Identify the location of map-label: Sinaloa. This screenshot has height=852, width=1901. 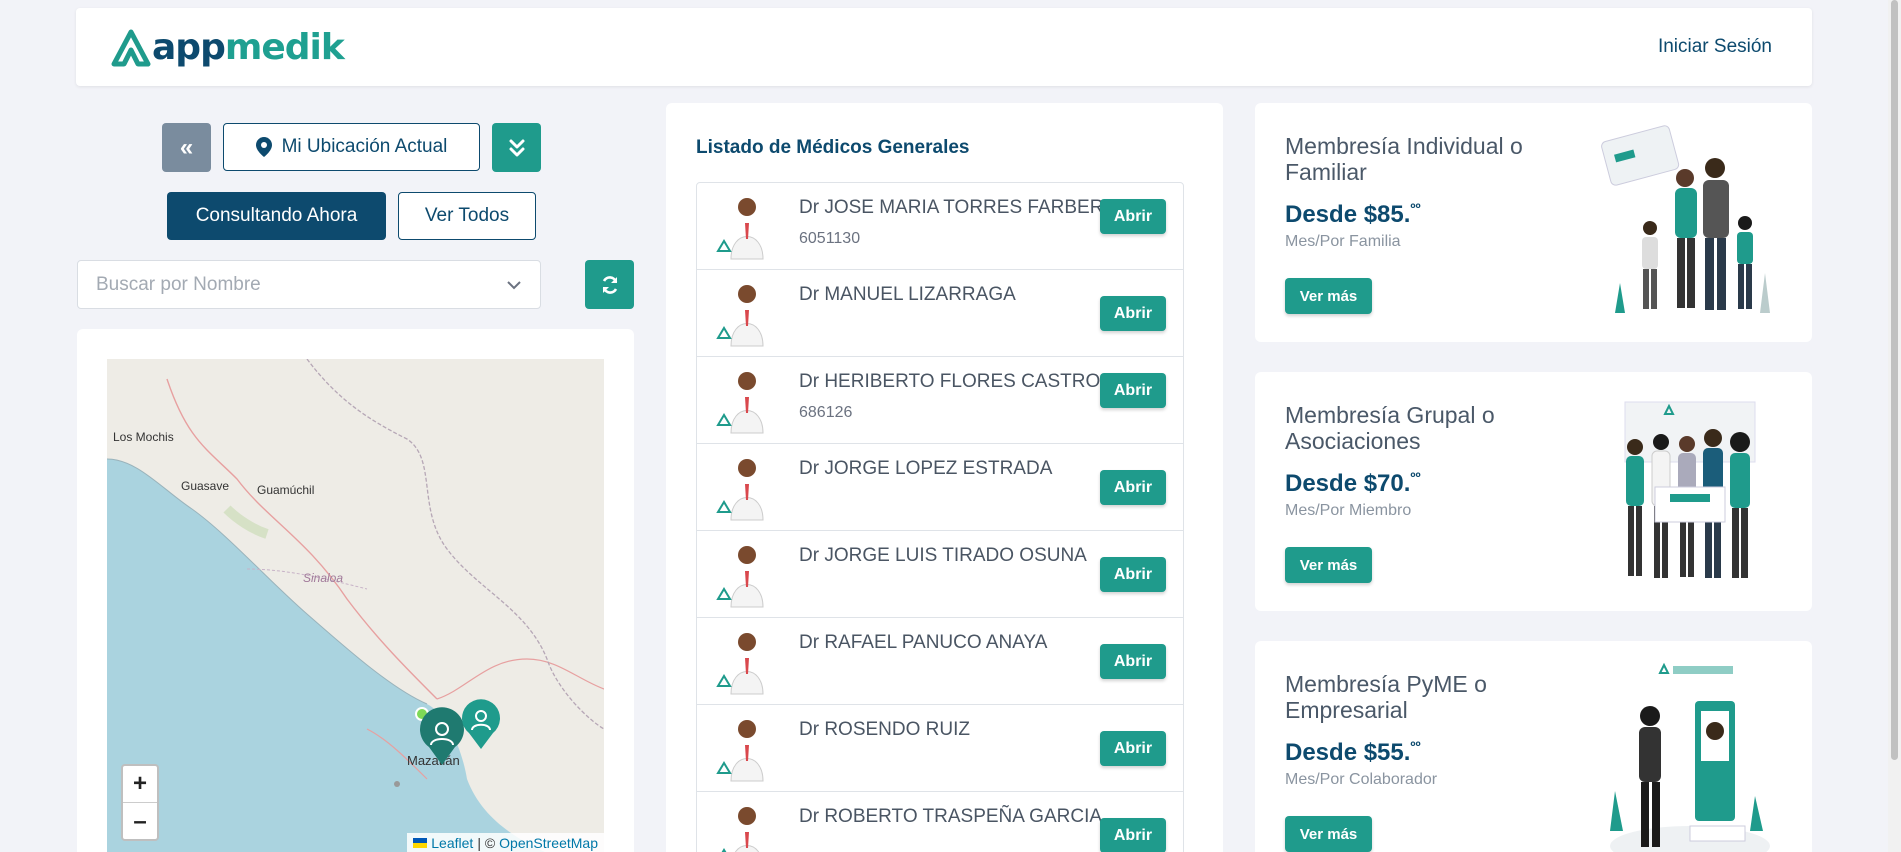
(323, 578).